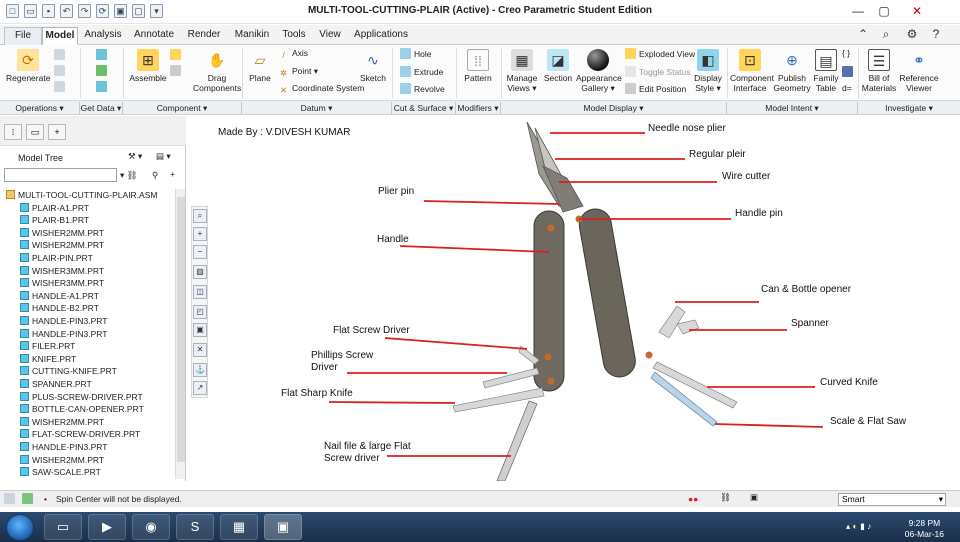 This screenshot has height=542, width=960. I want to click on get-data-2-icon, so click(103, 70).